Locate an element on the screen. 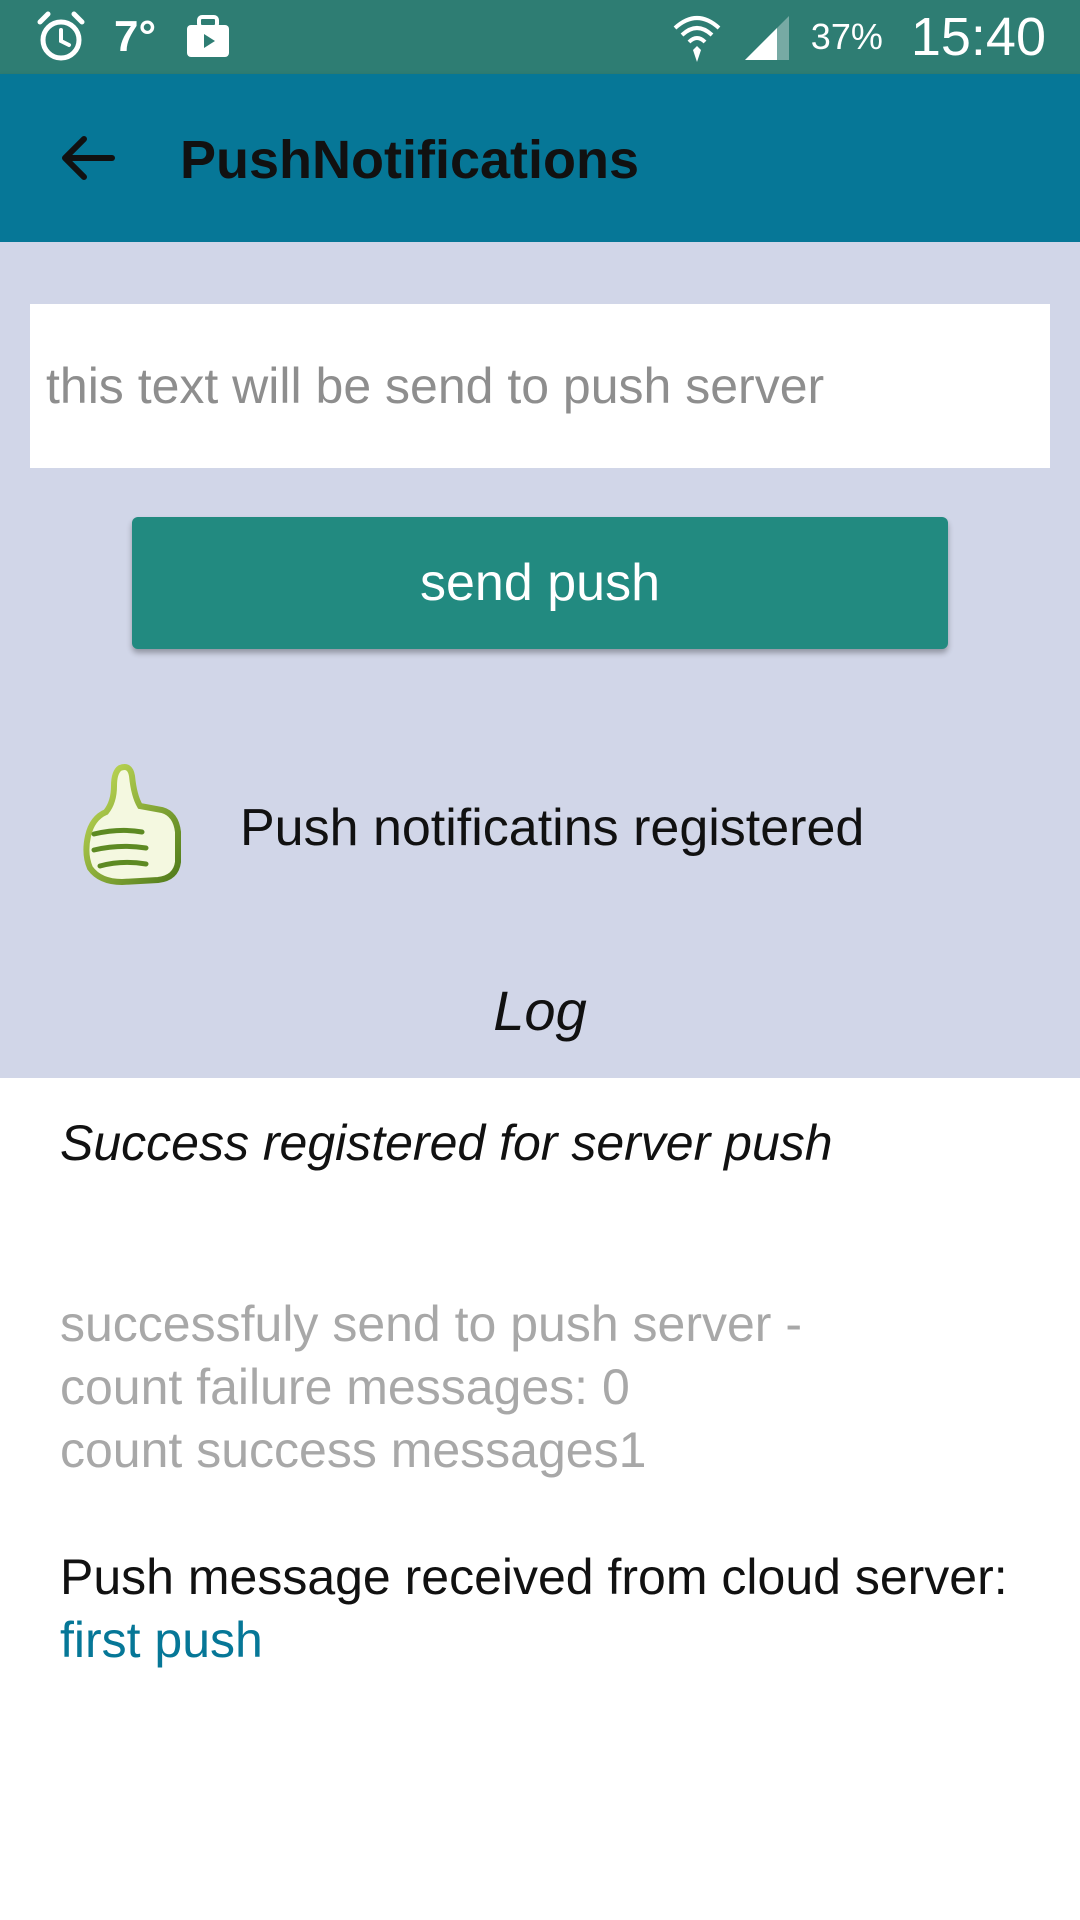 This screenshot has width=1080, height=1920. registration-status: Push notificatins registered is located at coordinates (560, 827).